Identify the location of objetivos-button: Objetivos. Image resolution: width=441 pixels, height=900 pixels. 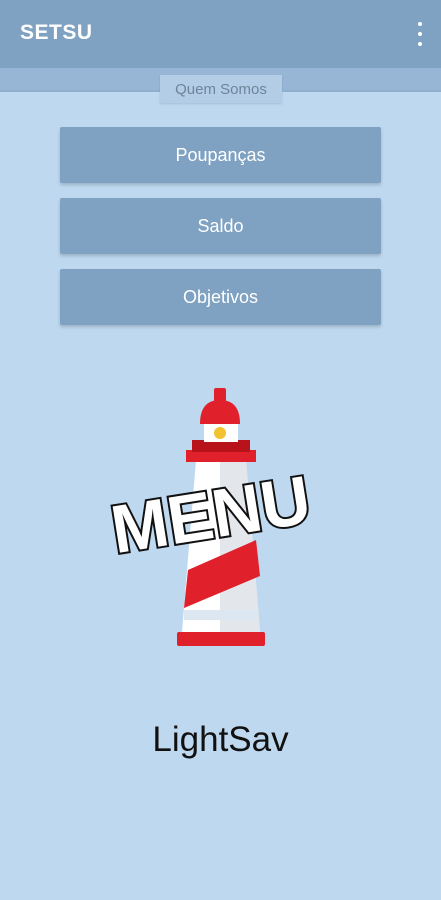
(220, 297).